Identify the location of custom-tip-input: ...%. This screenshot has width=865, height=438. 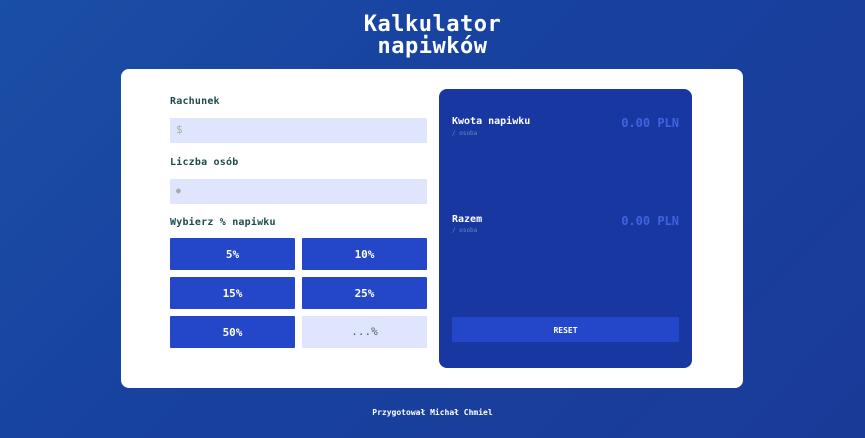
(364, 332).